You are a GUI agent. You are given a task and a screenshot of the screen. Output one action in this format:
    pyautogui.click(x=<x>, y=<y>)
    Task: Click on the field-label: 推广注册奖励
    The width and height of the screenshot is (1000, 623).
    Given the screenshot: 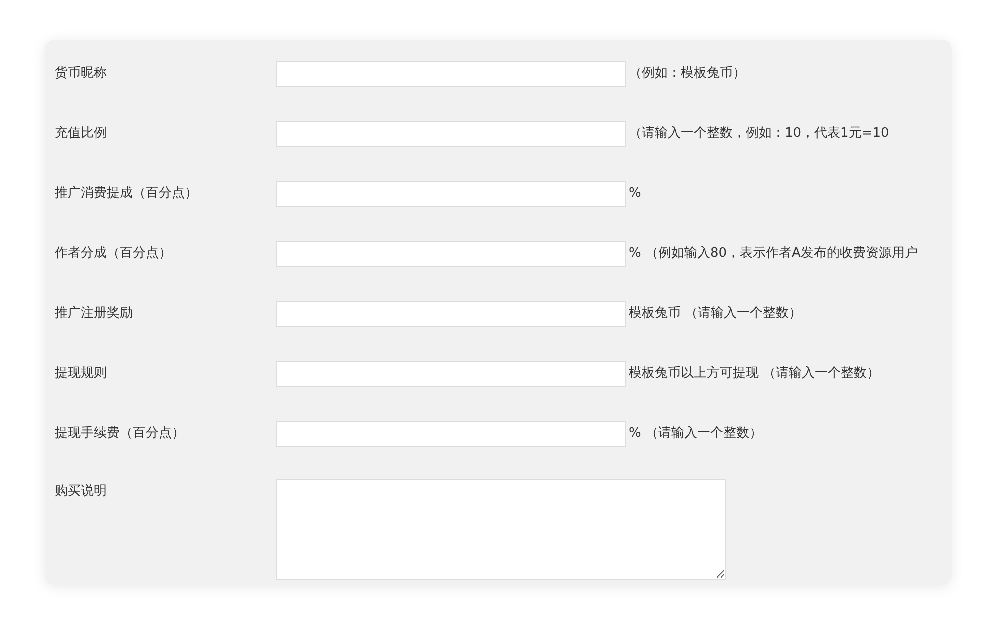 What is the action you would take?
    pyautogui.click(x=94, y=314)
    